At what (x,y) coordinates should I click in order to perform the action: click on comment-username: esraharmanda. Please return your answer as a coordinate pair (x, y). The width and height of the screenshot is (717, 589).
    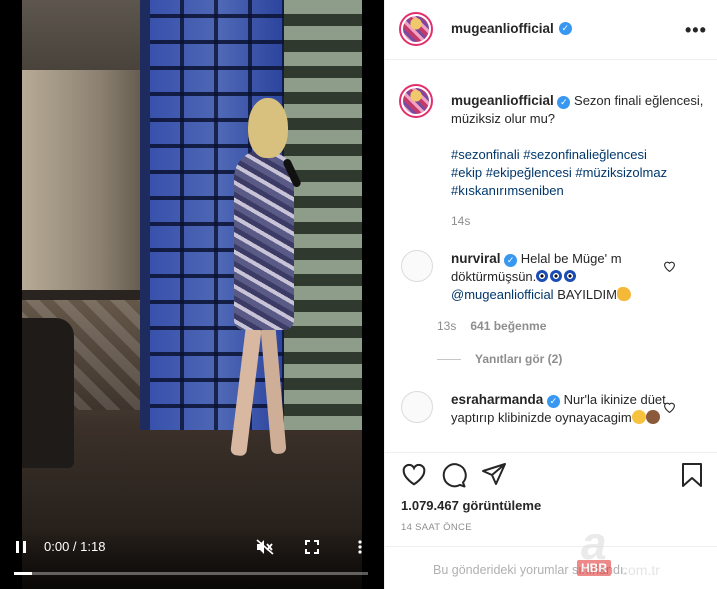
    Looking at the image, I should click on (497, 399).